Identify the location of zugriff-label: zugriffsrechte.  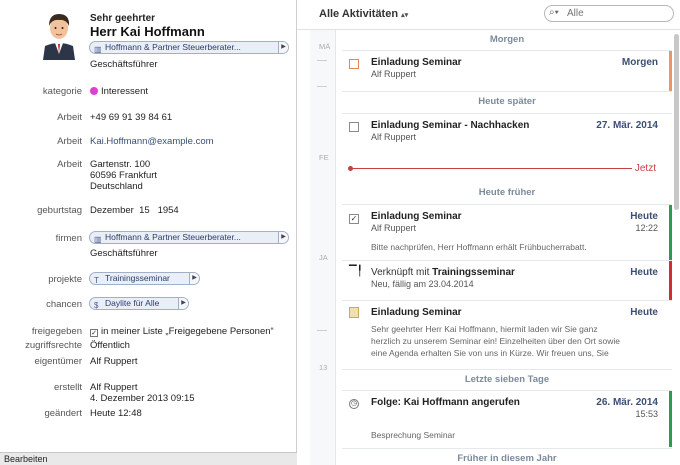
(53, 345).